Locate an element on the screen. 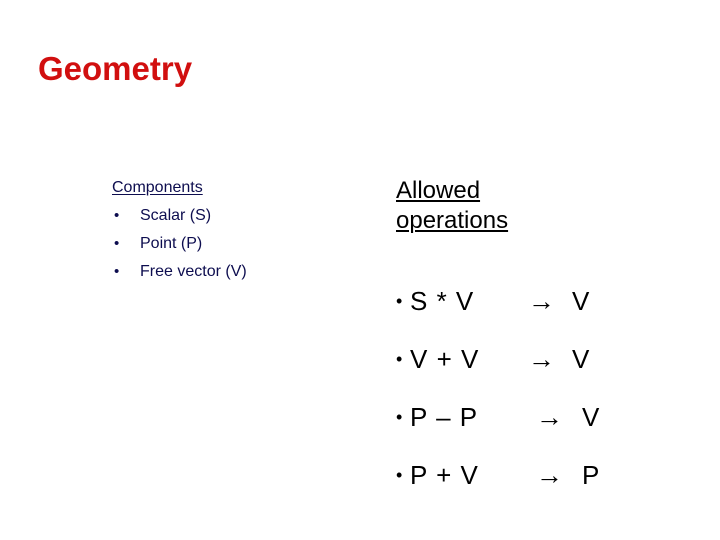 The width and height of the screenshot is (720, 540). allowed-operations-heading-line2: operations is located at coordinates (452, 220).